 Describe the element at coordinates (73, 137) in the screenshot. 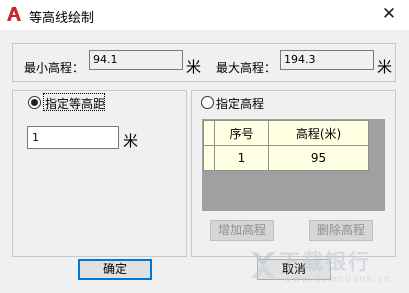

I see `interval-input: 1` at that location.